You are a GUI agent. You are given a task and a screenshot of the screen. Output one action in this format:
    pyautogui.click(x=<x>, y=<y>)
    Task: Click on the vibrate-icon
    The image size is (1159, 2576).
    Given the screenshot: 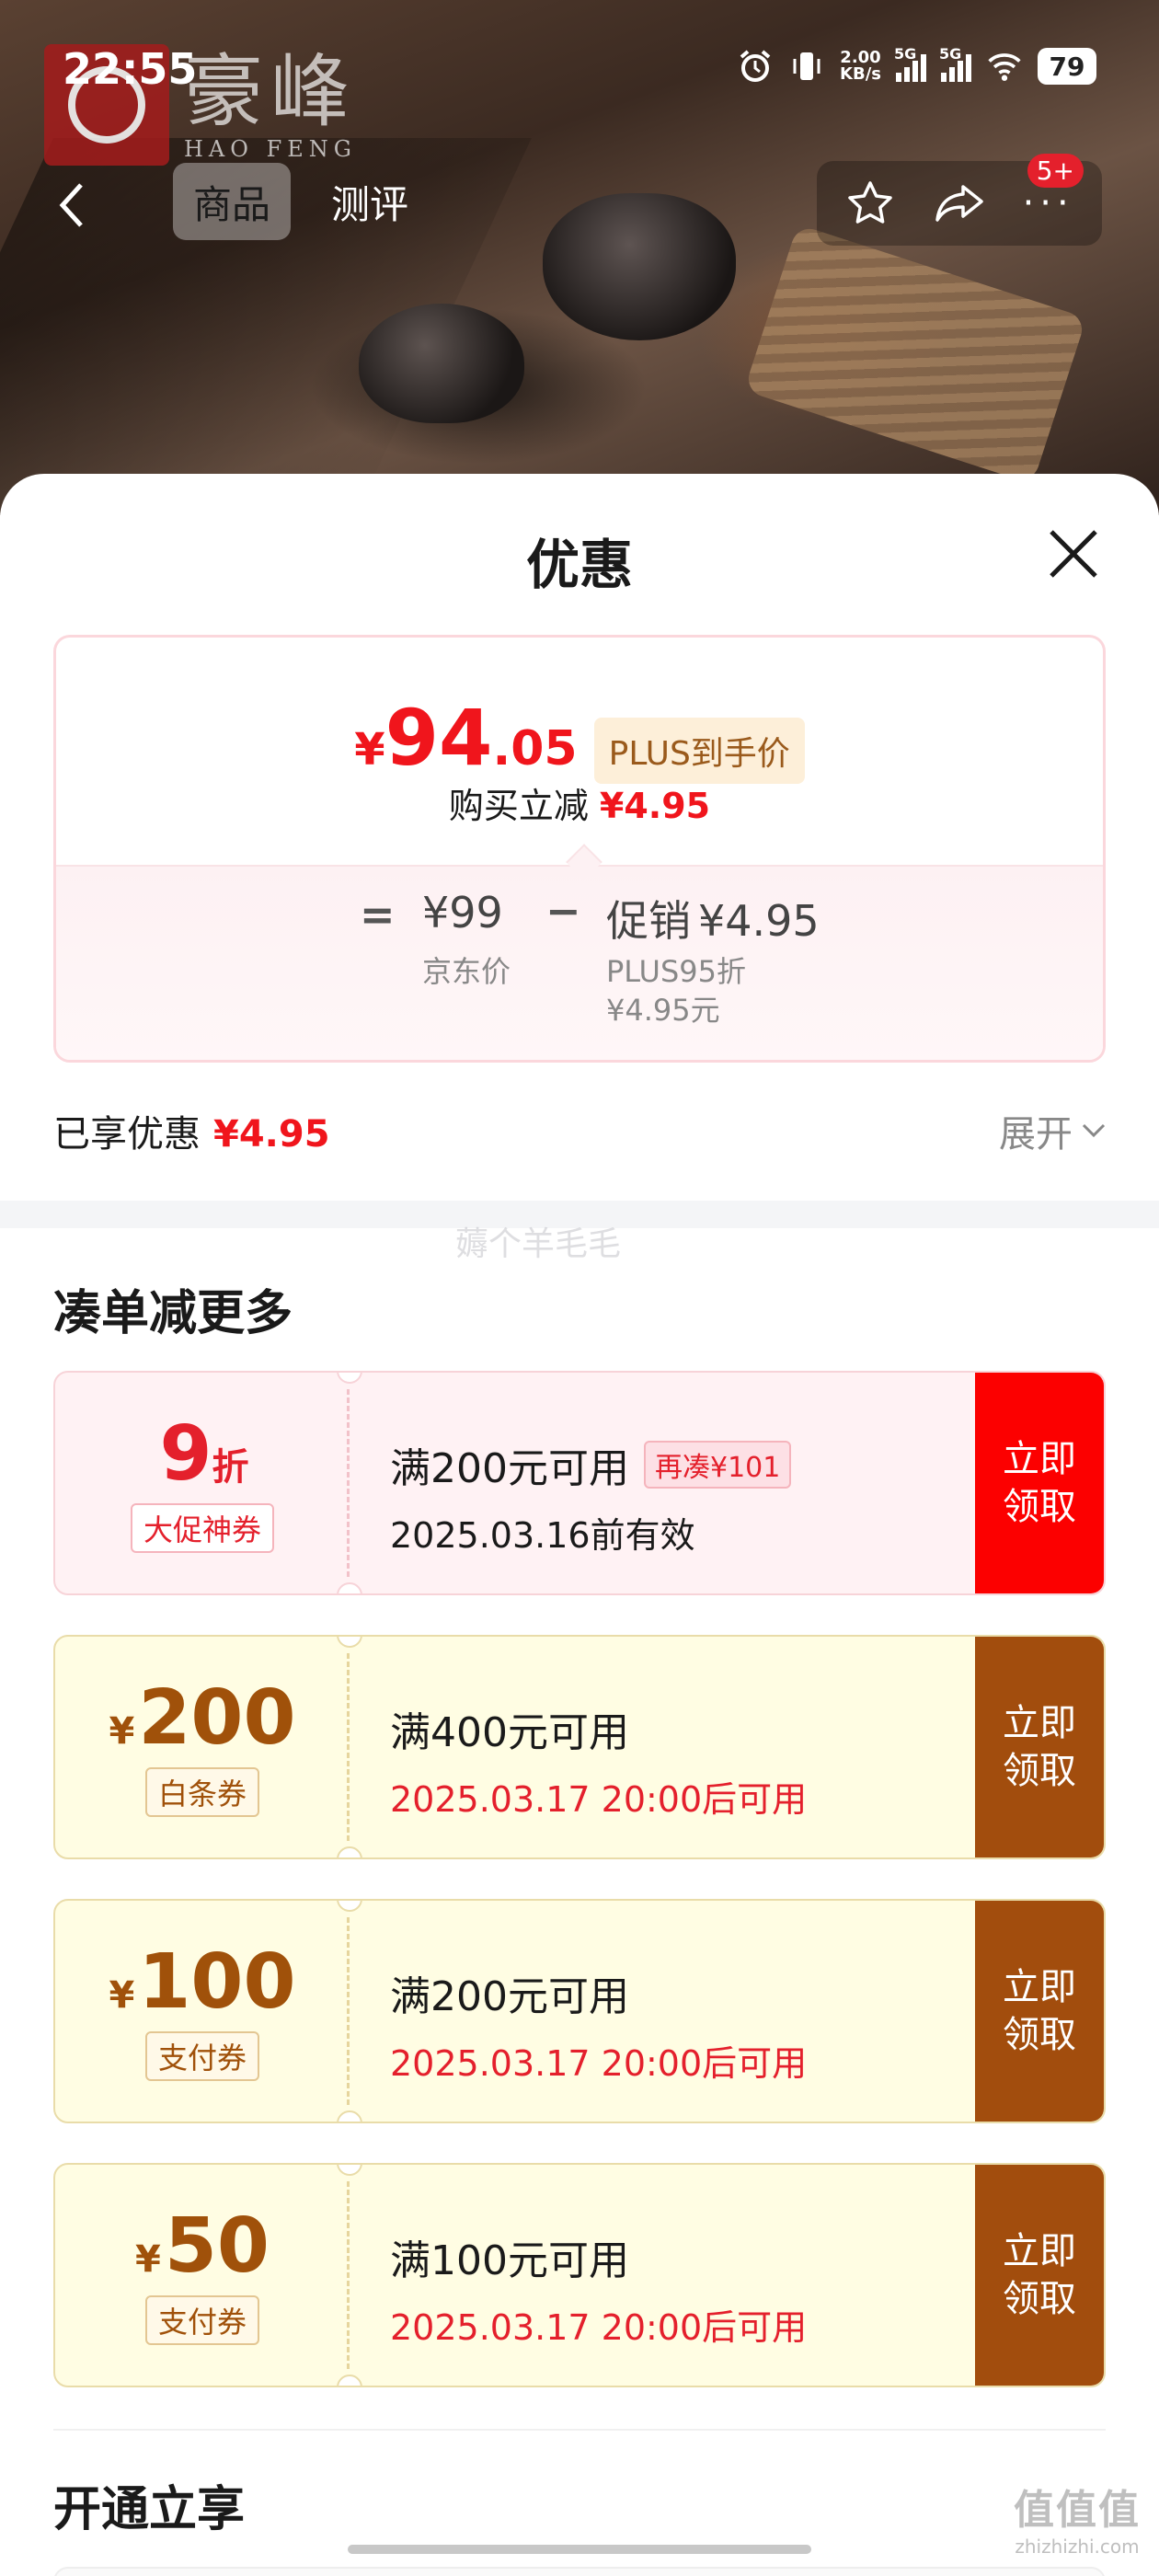 What is the action you would take?
    pyautogui.click(x=806, y=66)
    